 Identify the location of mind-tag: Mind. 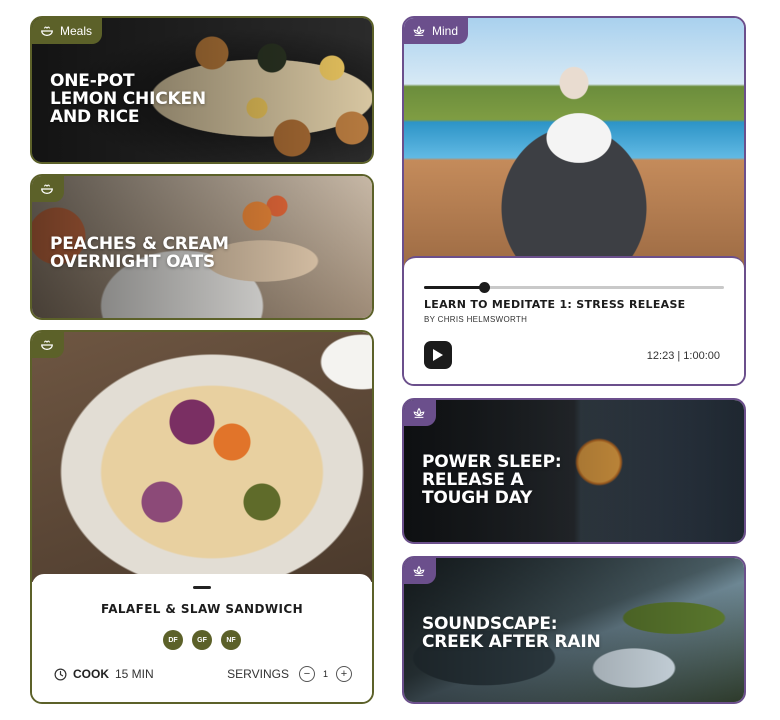
(436, 31).